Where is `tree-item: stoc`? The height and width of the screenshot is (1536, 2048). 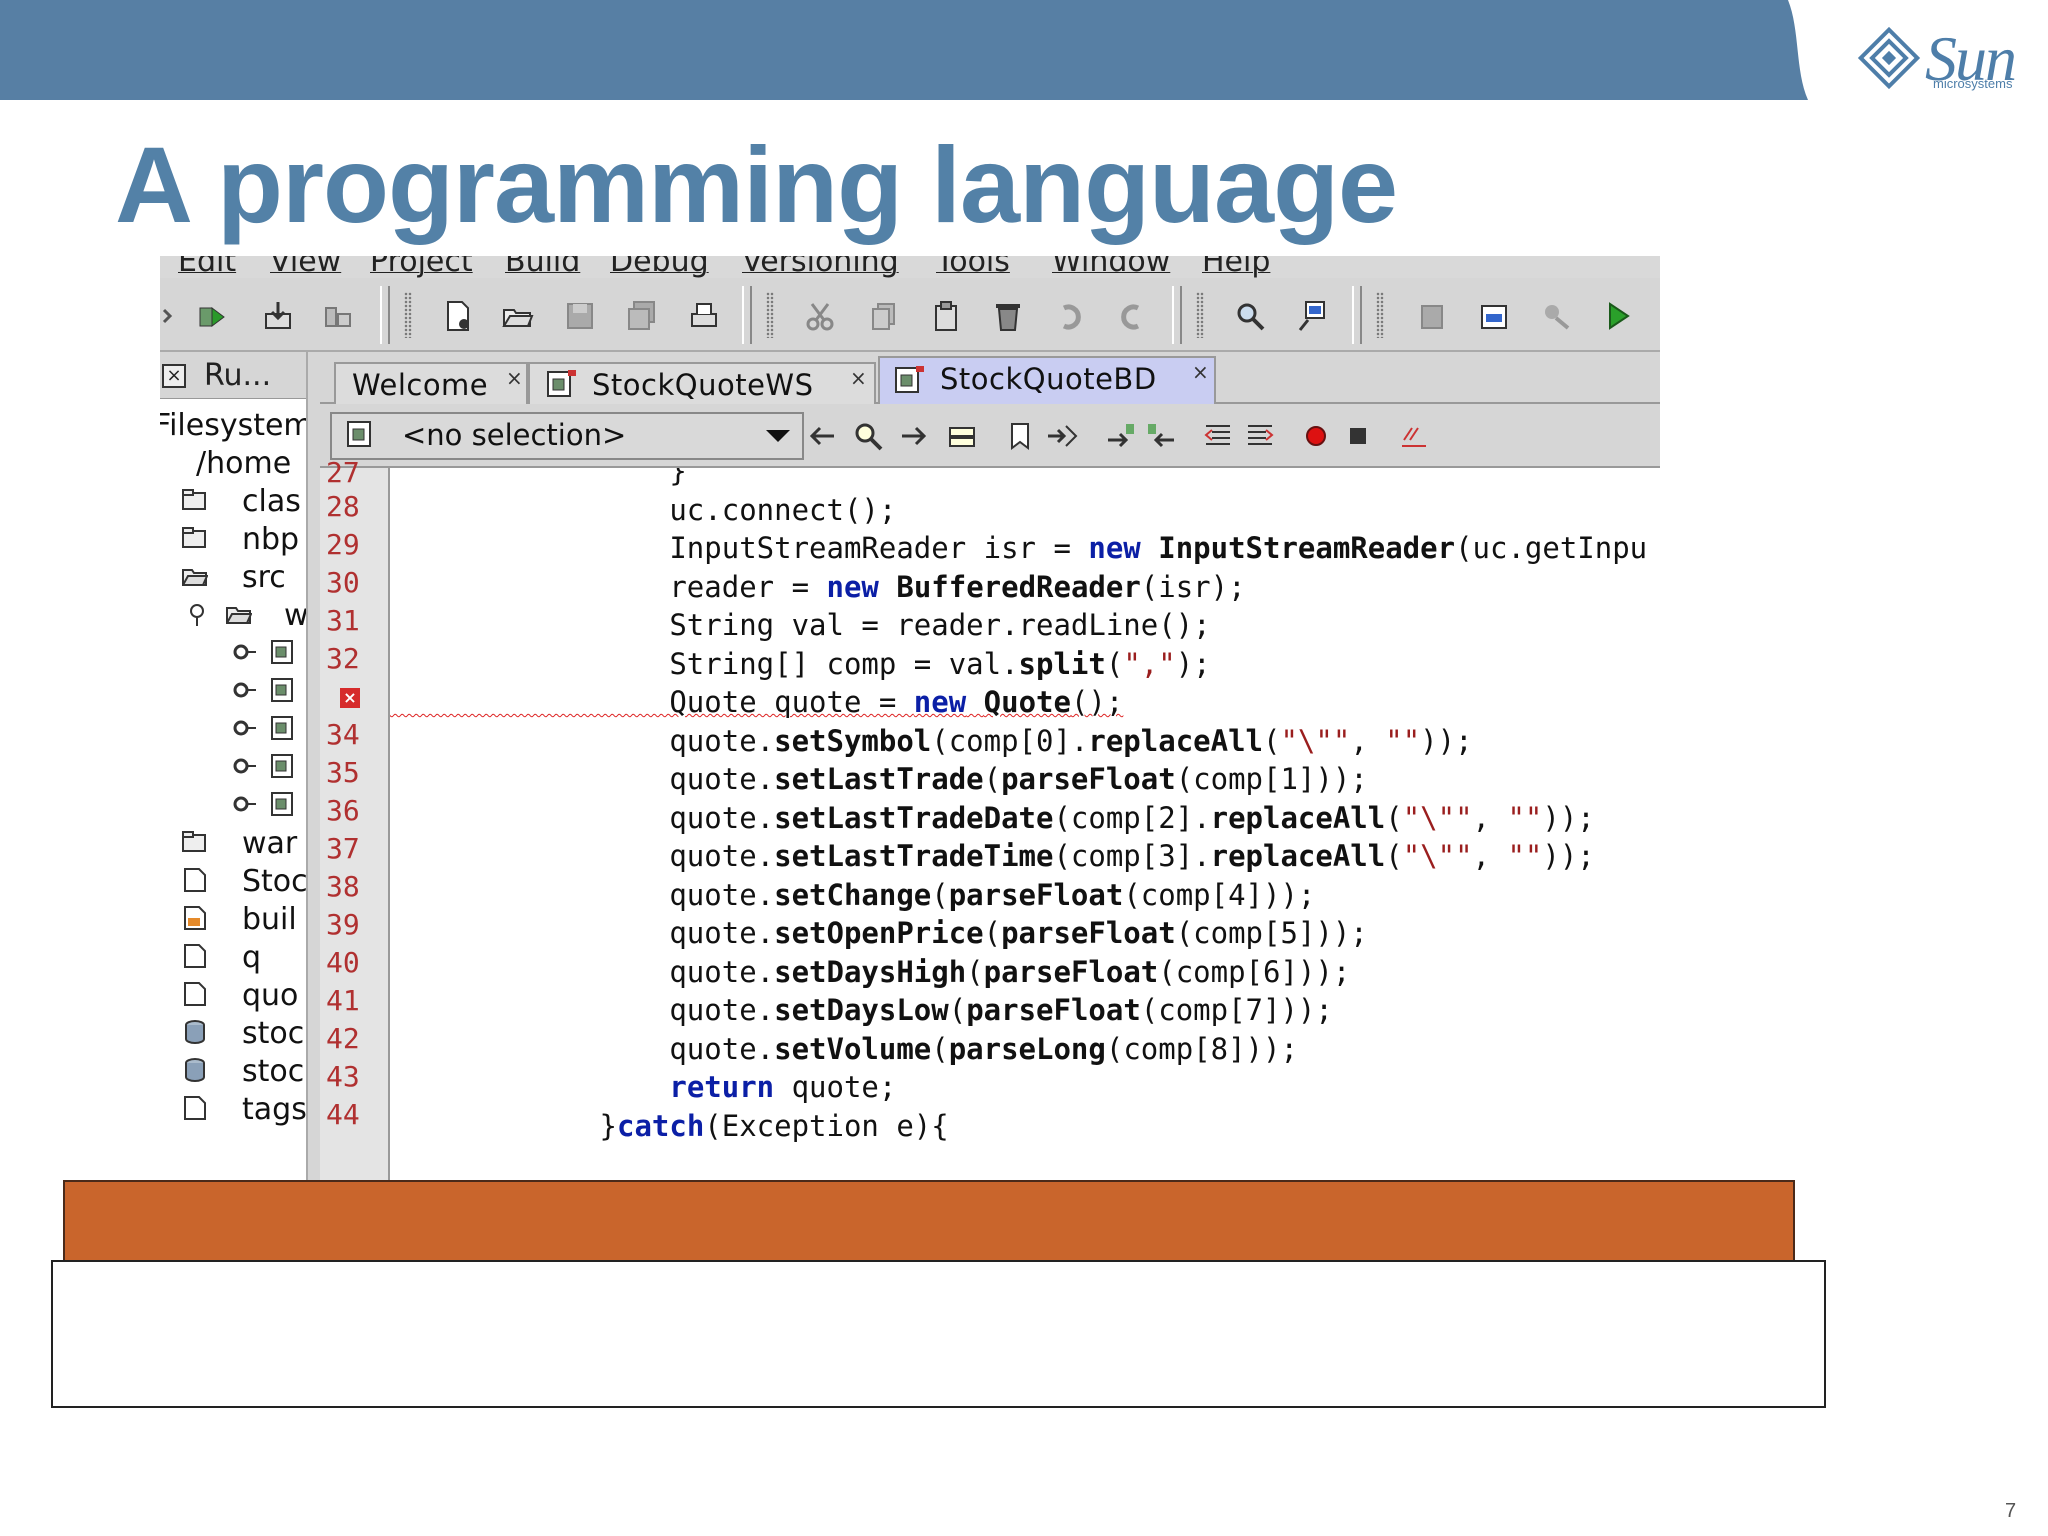 tree-item: stoc is located at coordinates (233, 1033).